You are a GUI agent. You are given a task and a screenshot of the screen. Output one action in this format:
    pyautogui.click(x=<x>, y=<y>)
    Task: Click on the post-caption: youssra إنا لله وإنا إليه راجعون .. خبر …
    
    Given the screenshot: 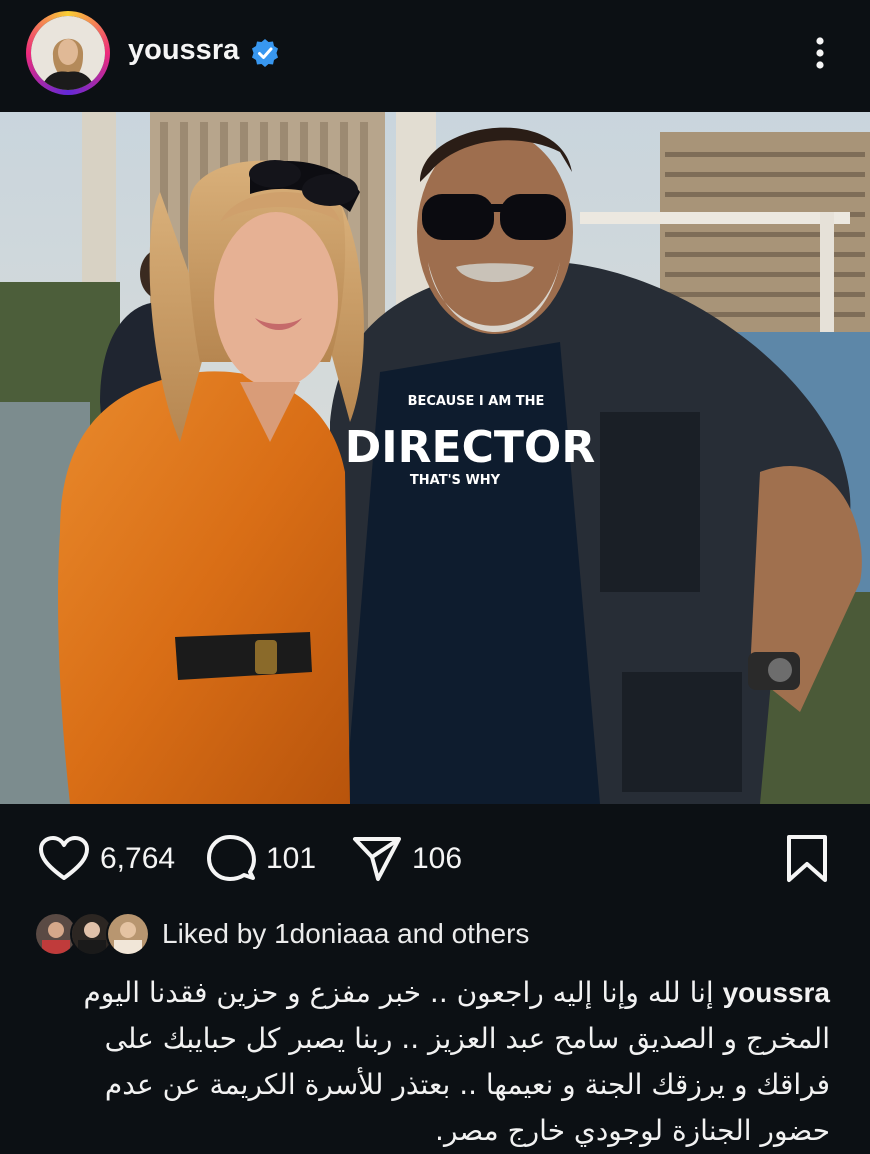 What is the action you would take?
    pyautogui.click(x=430, y=1062)
    